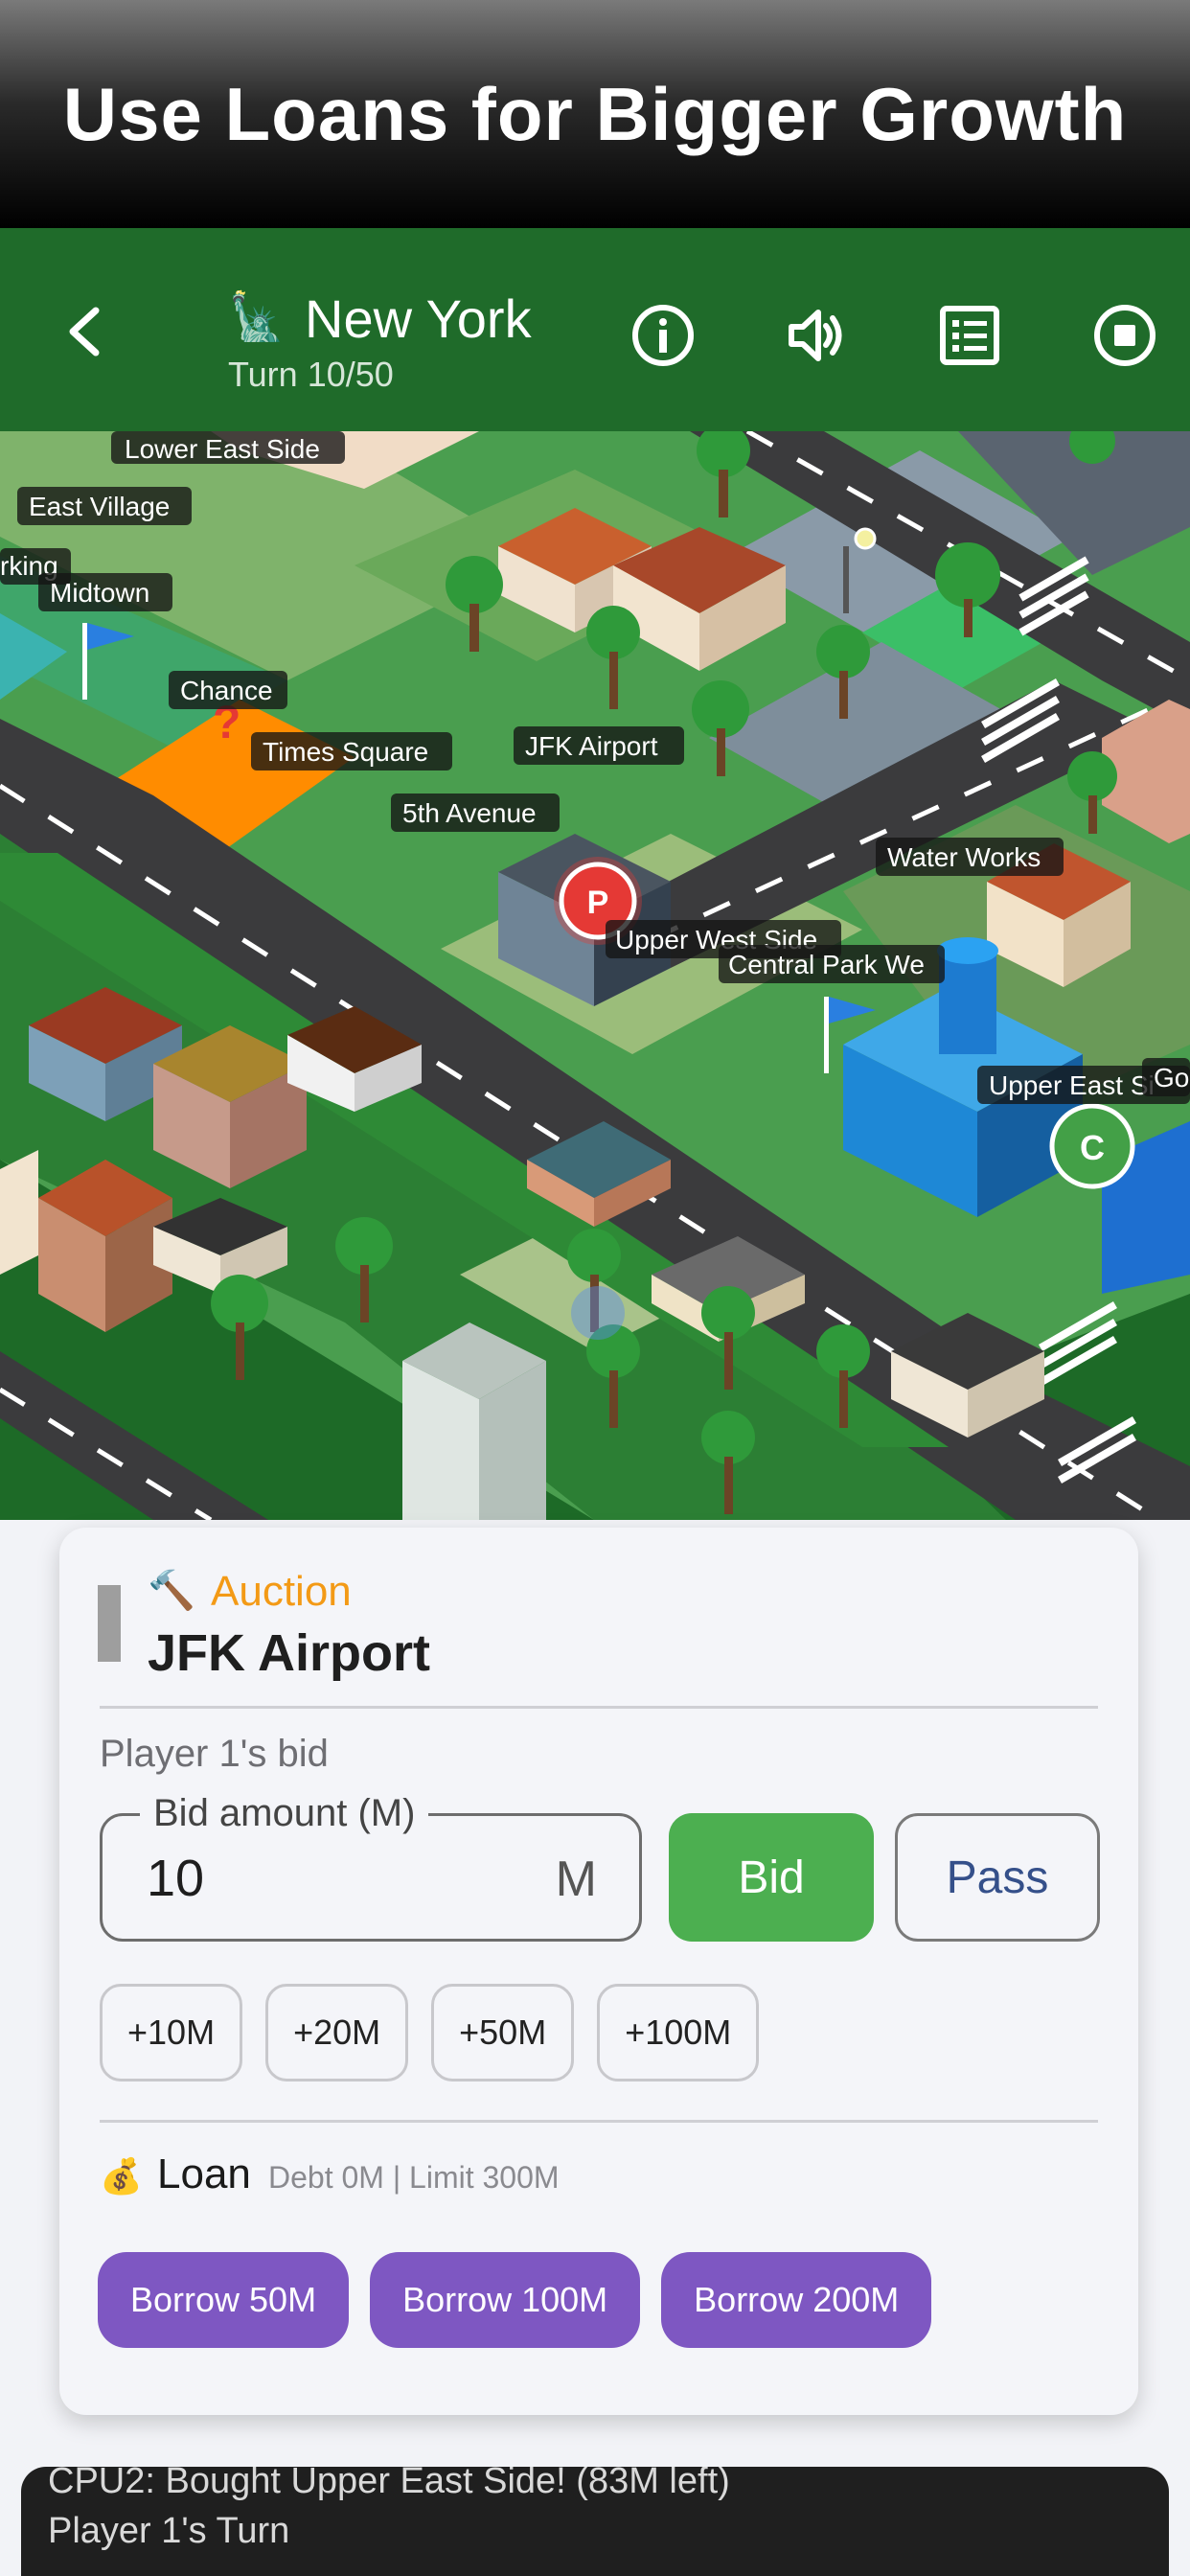 The height and width of the screenshot is (2576, 1190). Describe the element at coordinates (598, 903) in the screenshot. I see `player-token-letter: P` at that location.